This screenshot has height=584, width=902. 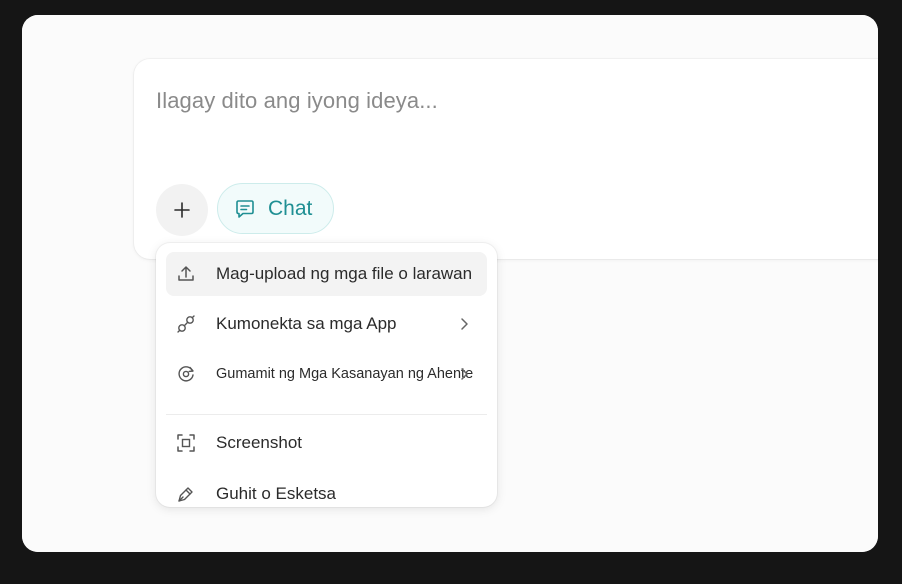 I want to click on menu-item-label: Guhit o Esketsa, so click(x=276, y=493).